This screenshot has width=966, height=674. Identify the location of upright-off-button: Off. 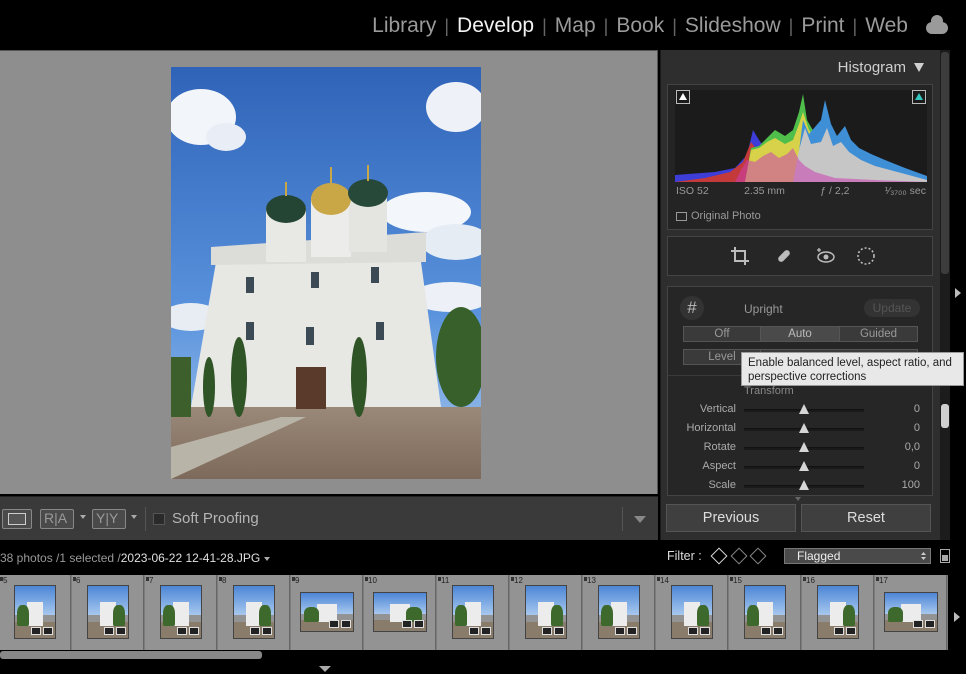
(722, 334).